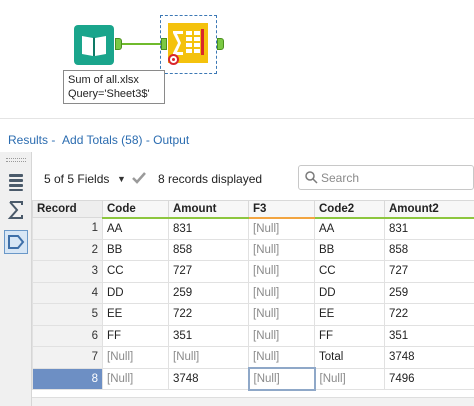 The width and height of the screenshot is (474, 406). Describe the element at coordinates (349, 357) in the screenshot. I see `cell-code2: Total` at that location.